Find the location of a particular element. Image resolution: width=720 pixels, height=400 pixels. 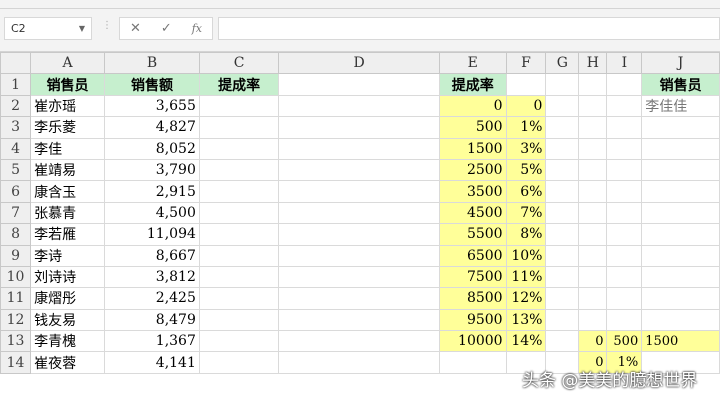

cell-F4: 3% is located at coordinates (526, 148).